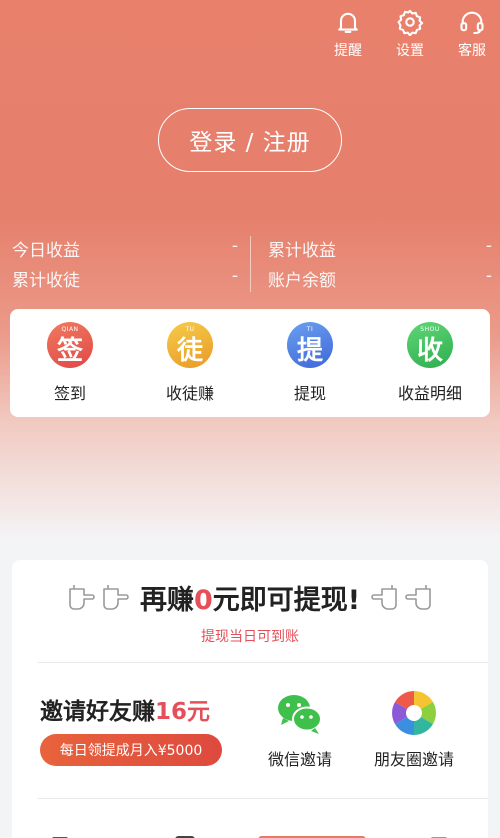 This screenshot has width=500, height=838. I want to click on stat-today-earnings: 今日收益 -, so click(125, 248).